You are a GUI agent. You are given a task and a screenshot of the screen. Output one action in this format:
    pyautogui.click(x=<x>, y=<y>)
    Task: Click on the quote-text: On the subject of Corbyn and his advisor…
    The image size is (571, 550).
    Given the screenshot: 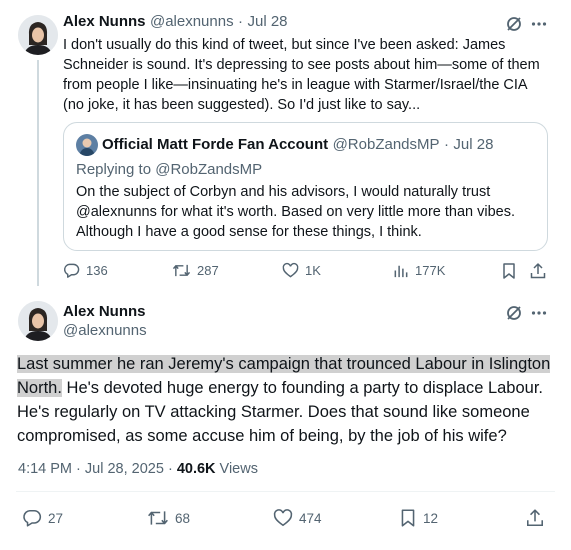 What is the action you would take?
    pyautogui.click(x=296, y=212)
    